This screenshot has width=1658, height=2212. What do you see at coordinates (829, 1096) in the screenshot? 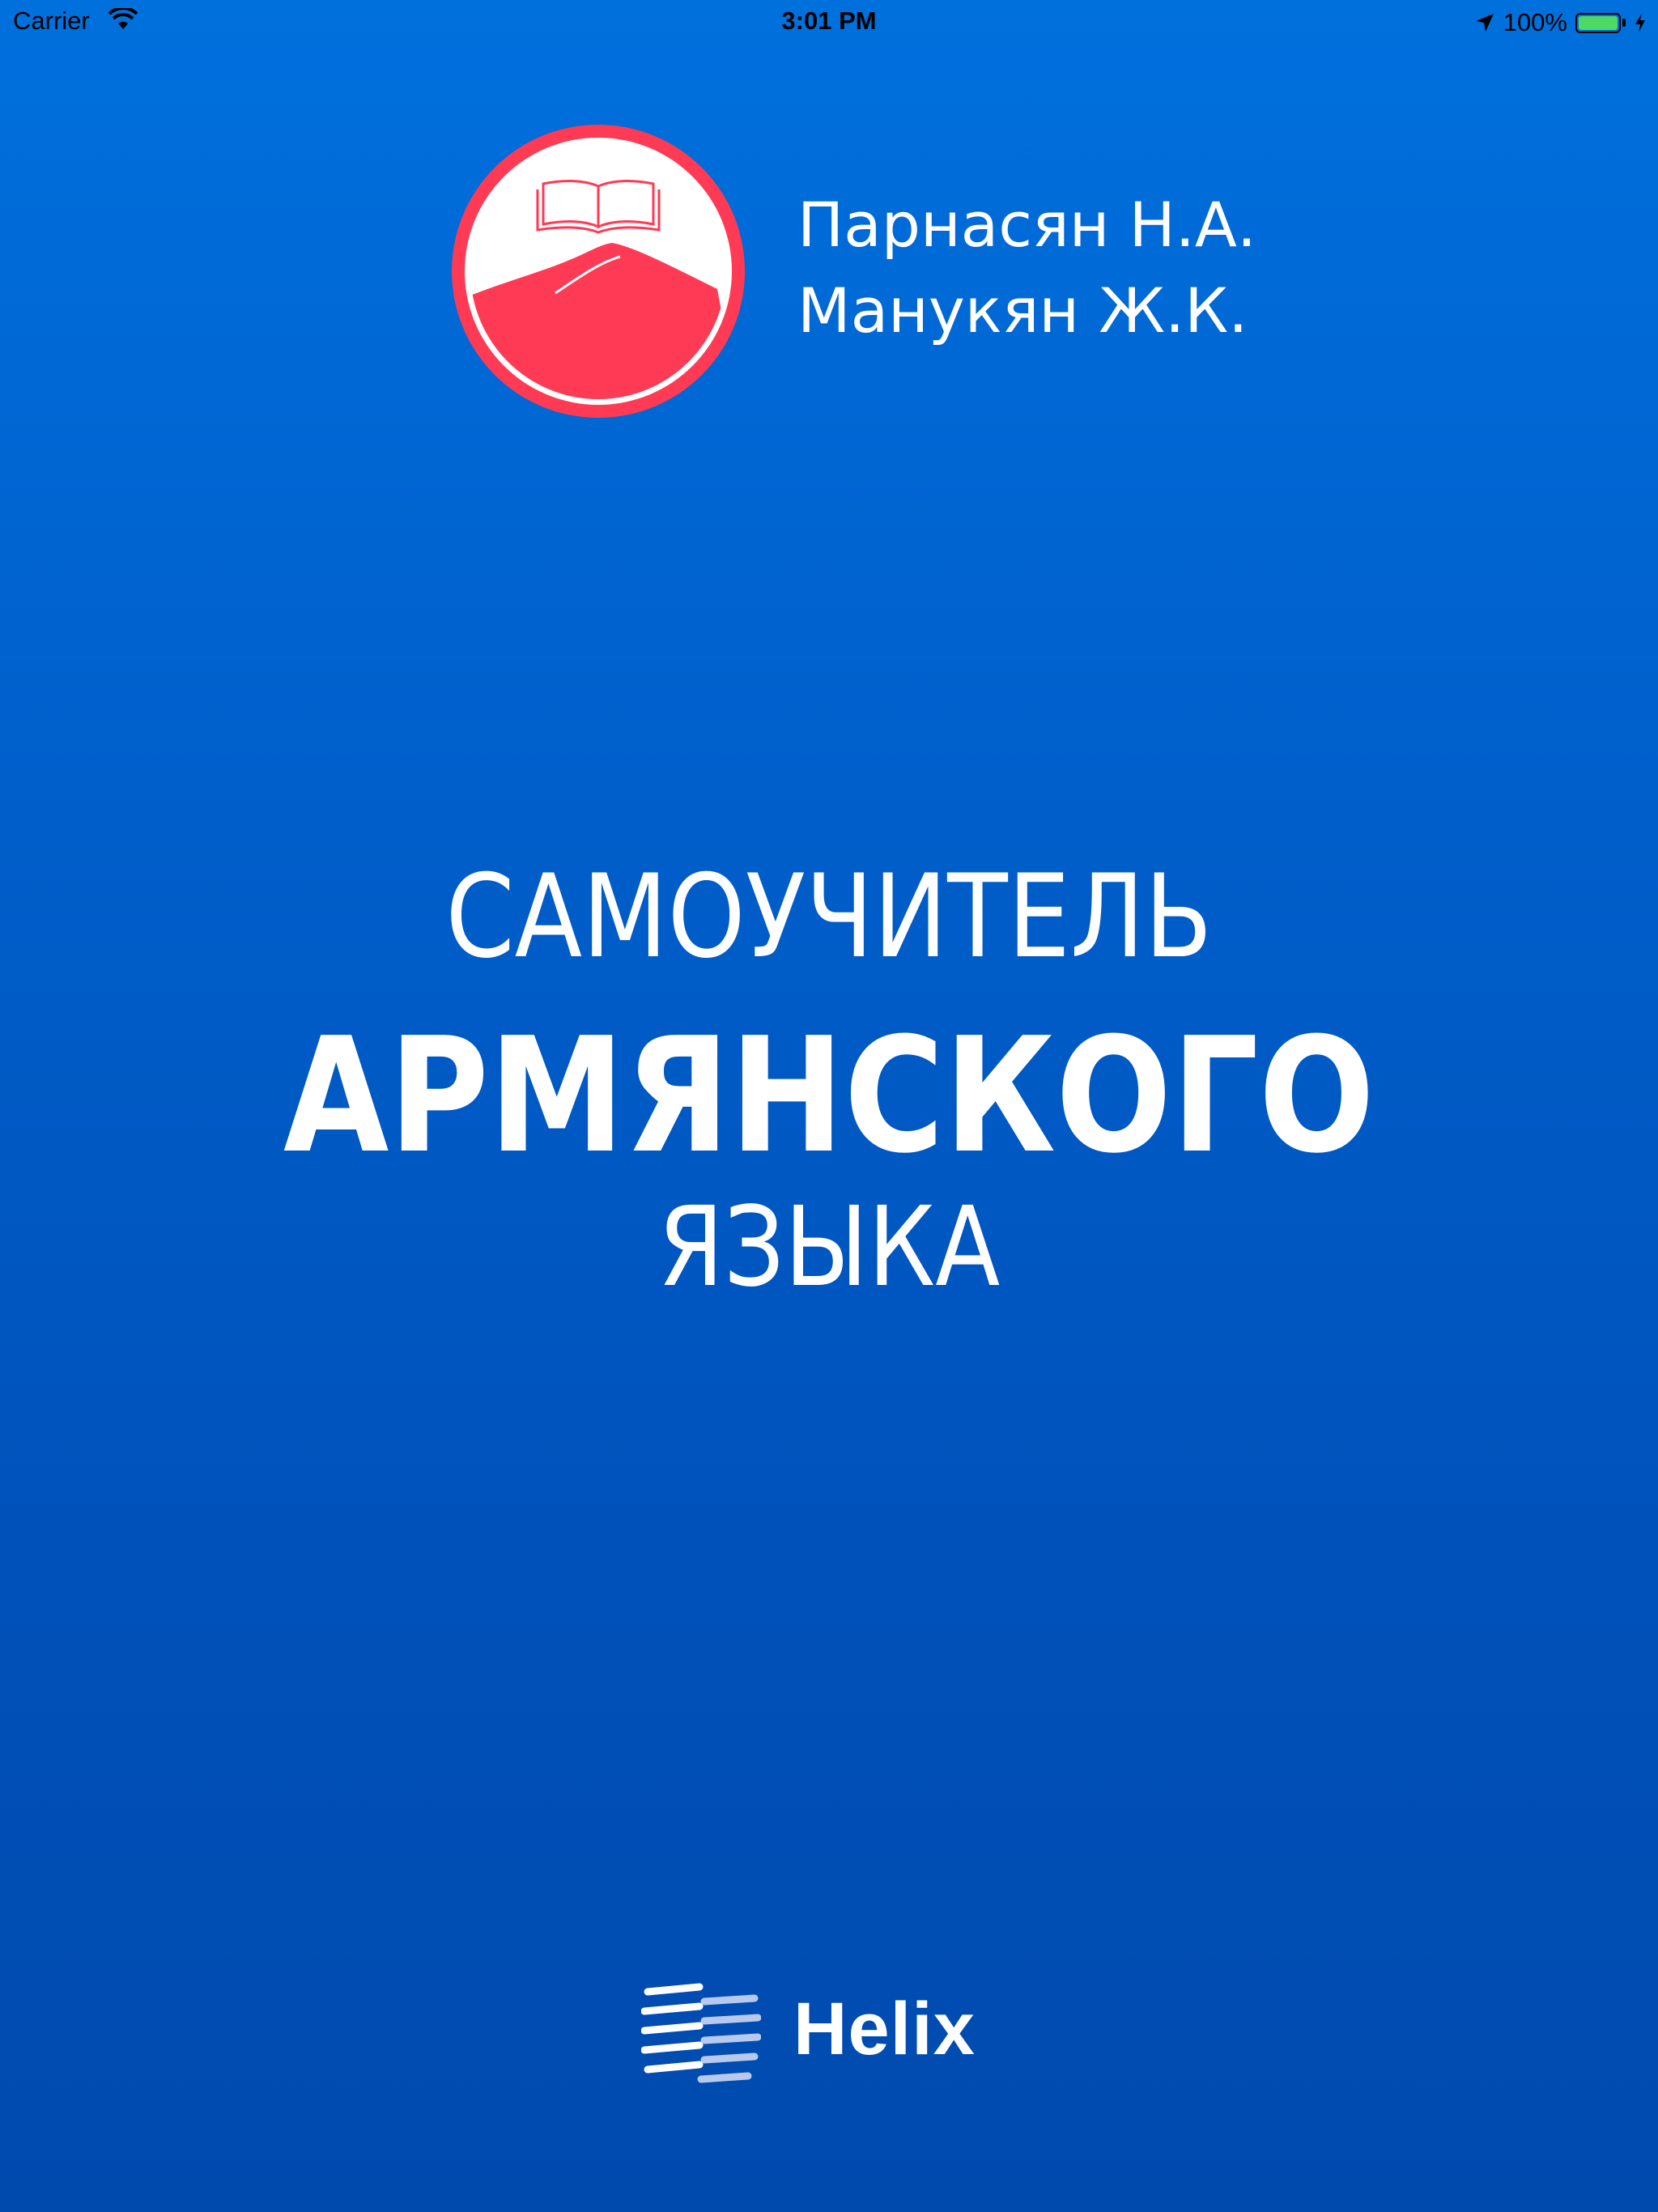
I see `title-line-2: АРМЯНСКОГО` at bounding box center [829, 1096].